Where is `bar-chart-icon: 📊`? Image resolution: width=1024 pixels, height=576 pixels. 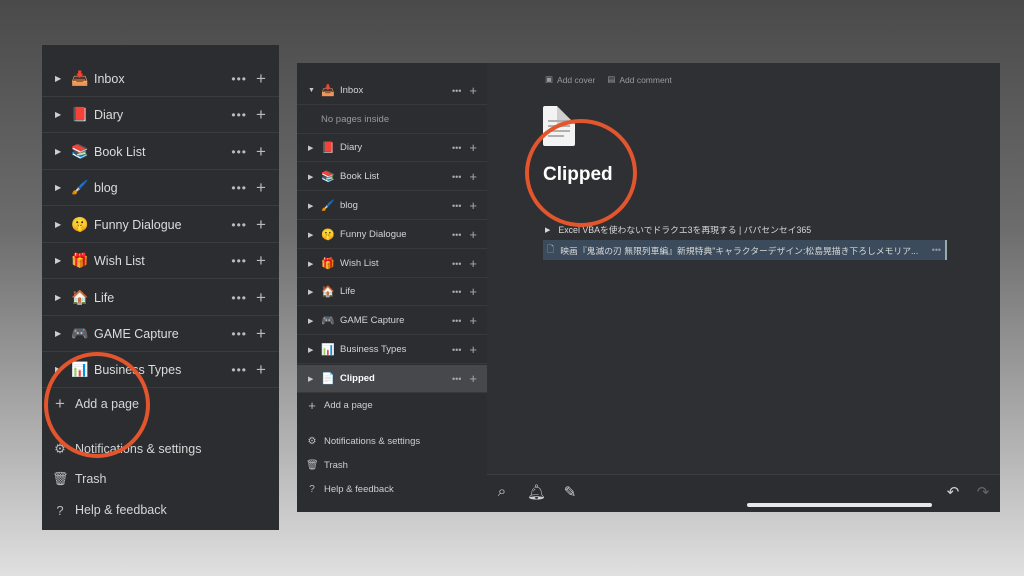
bar-chart-icon: 📊 is located at coordinates (328, 350).